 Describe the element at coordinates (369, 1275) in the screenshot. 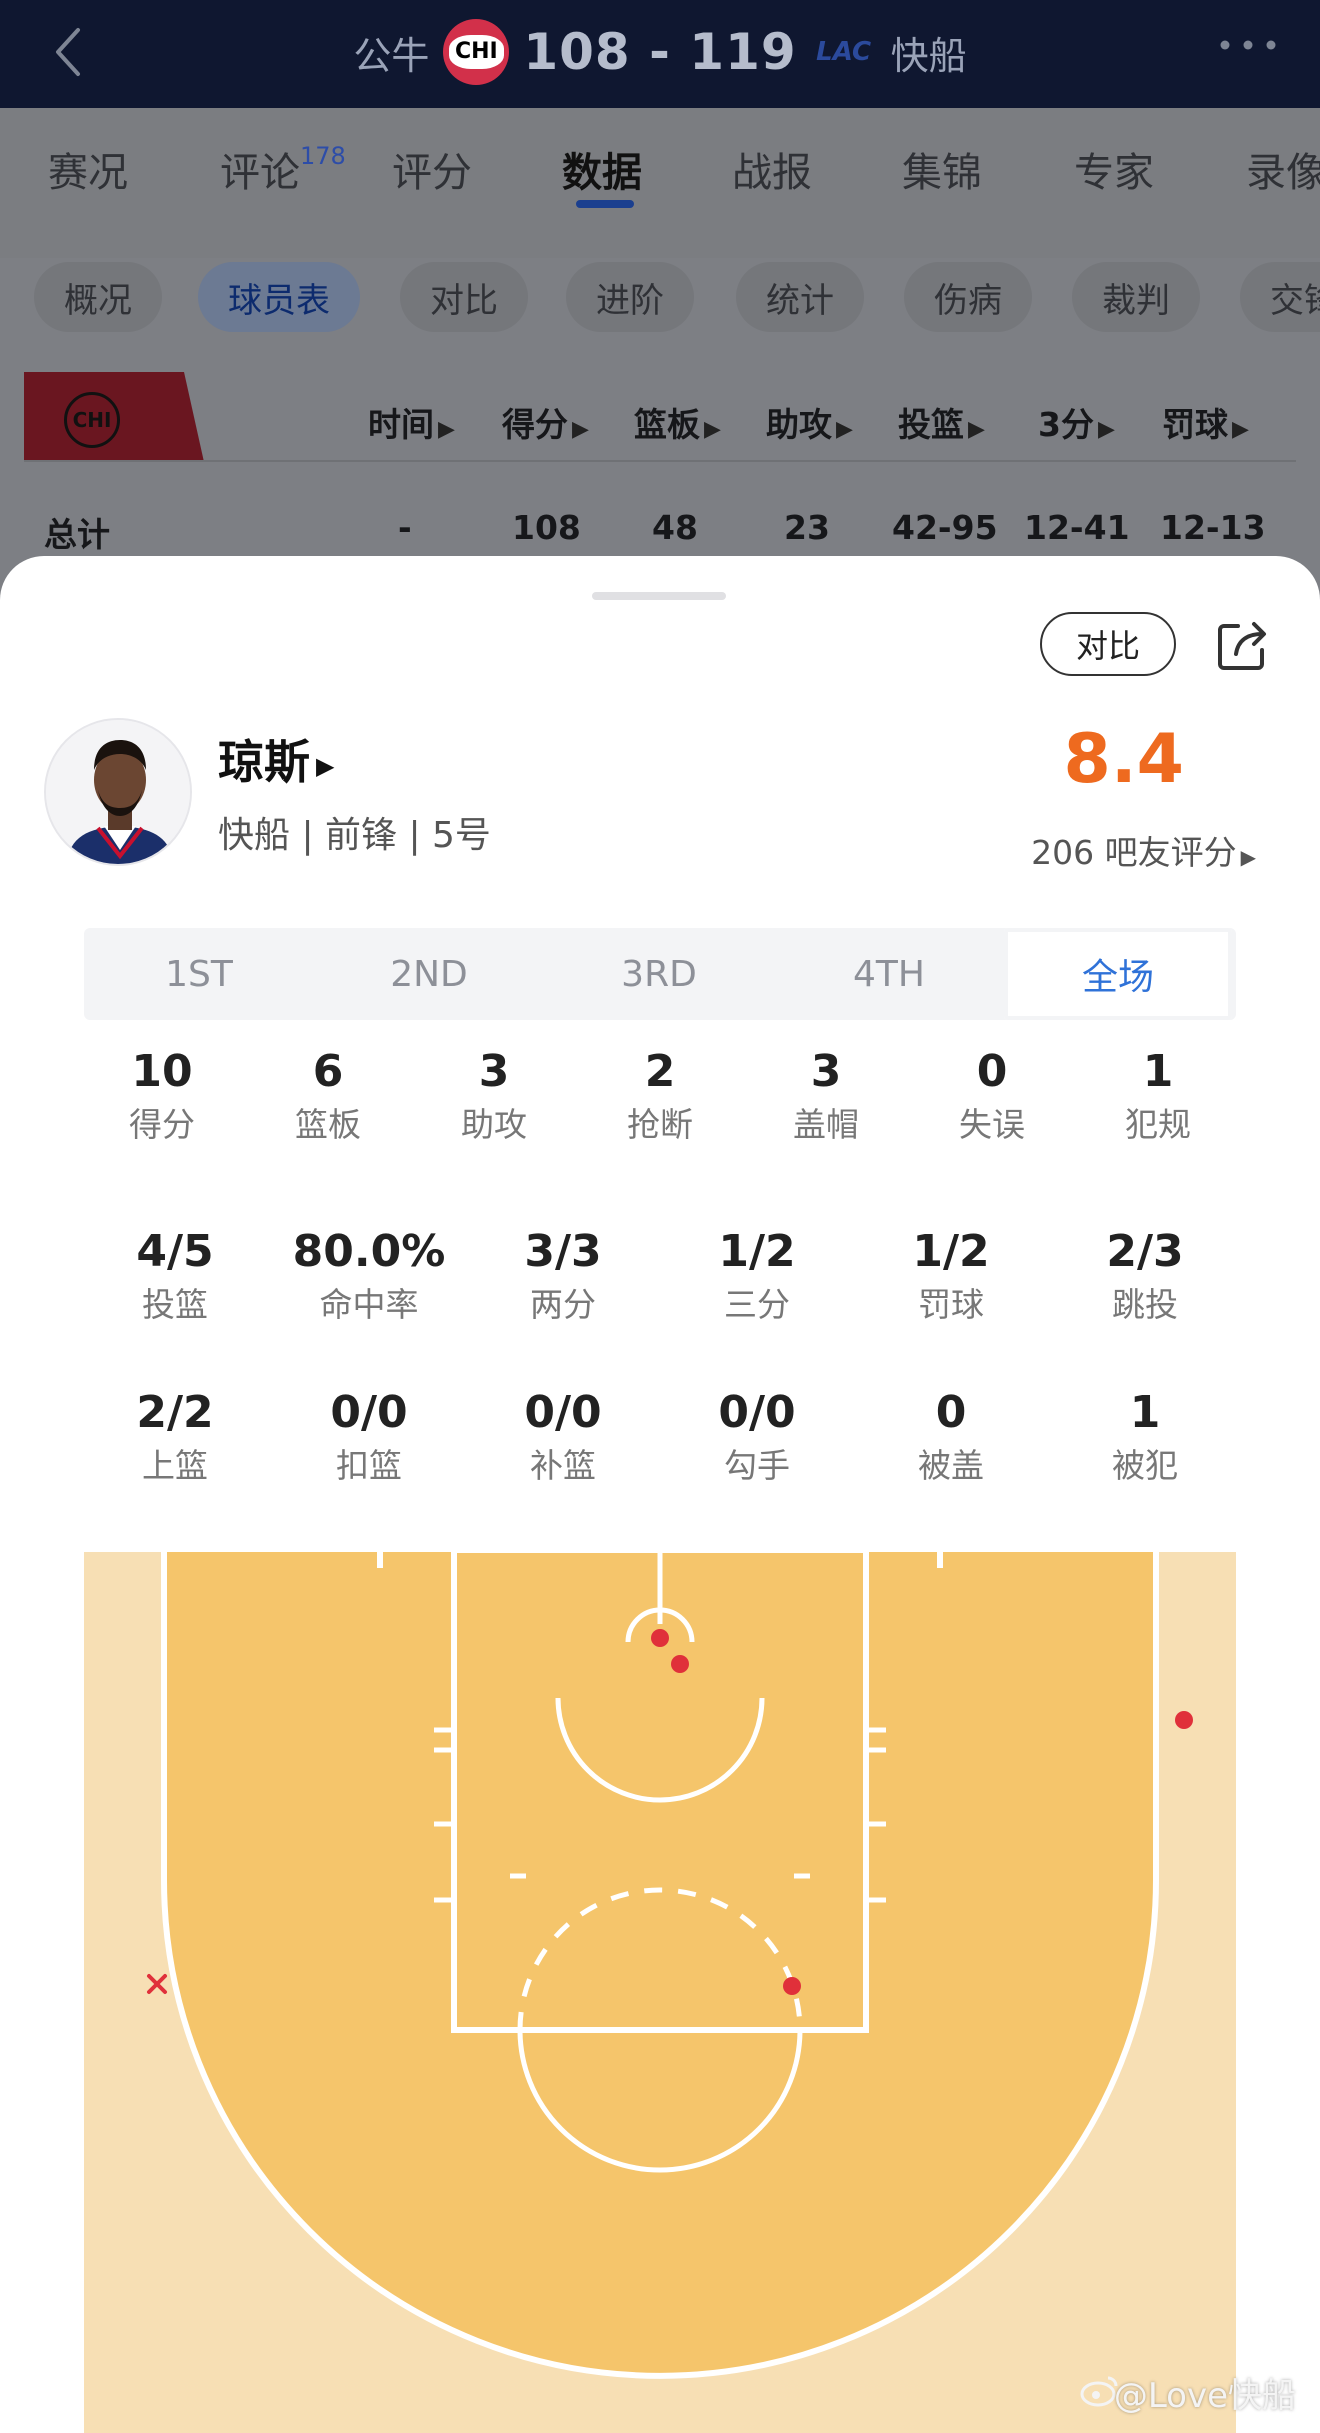

I see `stat-fg-pct: 80.0% 命中率` at that location.